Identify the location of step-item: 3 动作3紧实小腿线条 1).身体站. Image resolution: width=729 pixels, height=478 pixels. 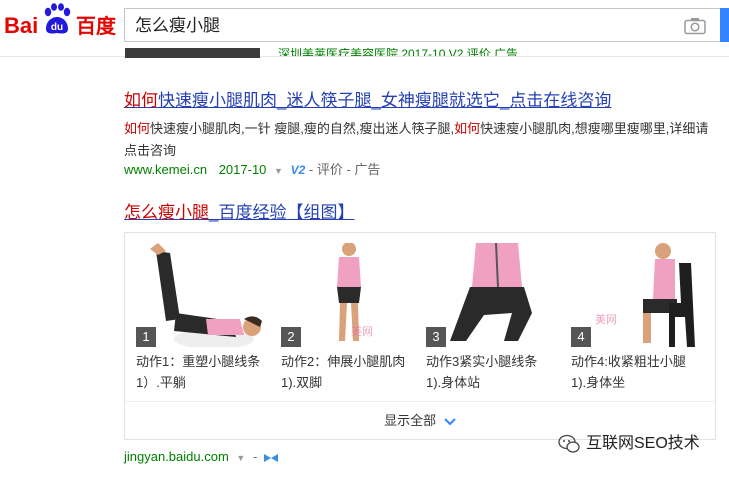
(494, 318).